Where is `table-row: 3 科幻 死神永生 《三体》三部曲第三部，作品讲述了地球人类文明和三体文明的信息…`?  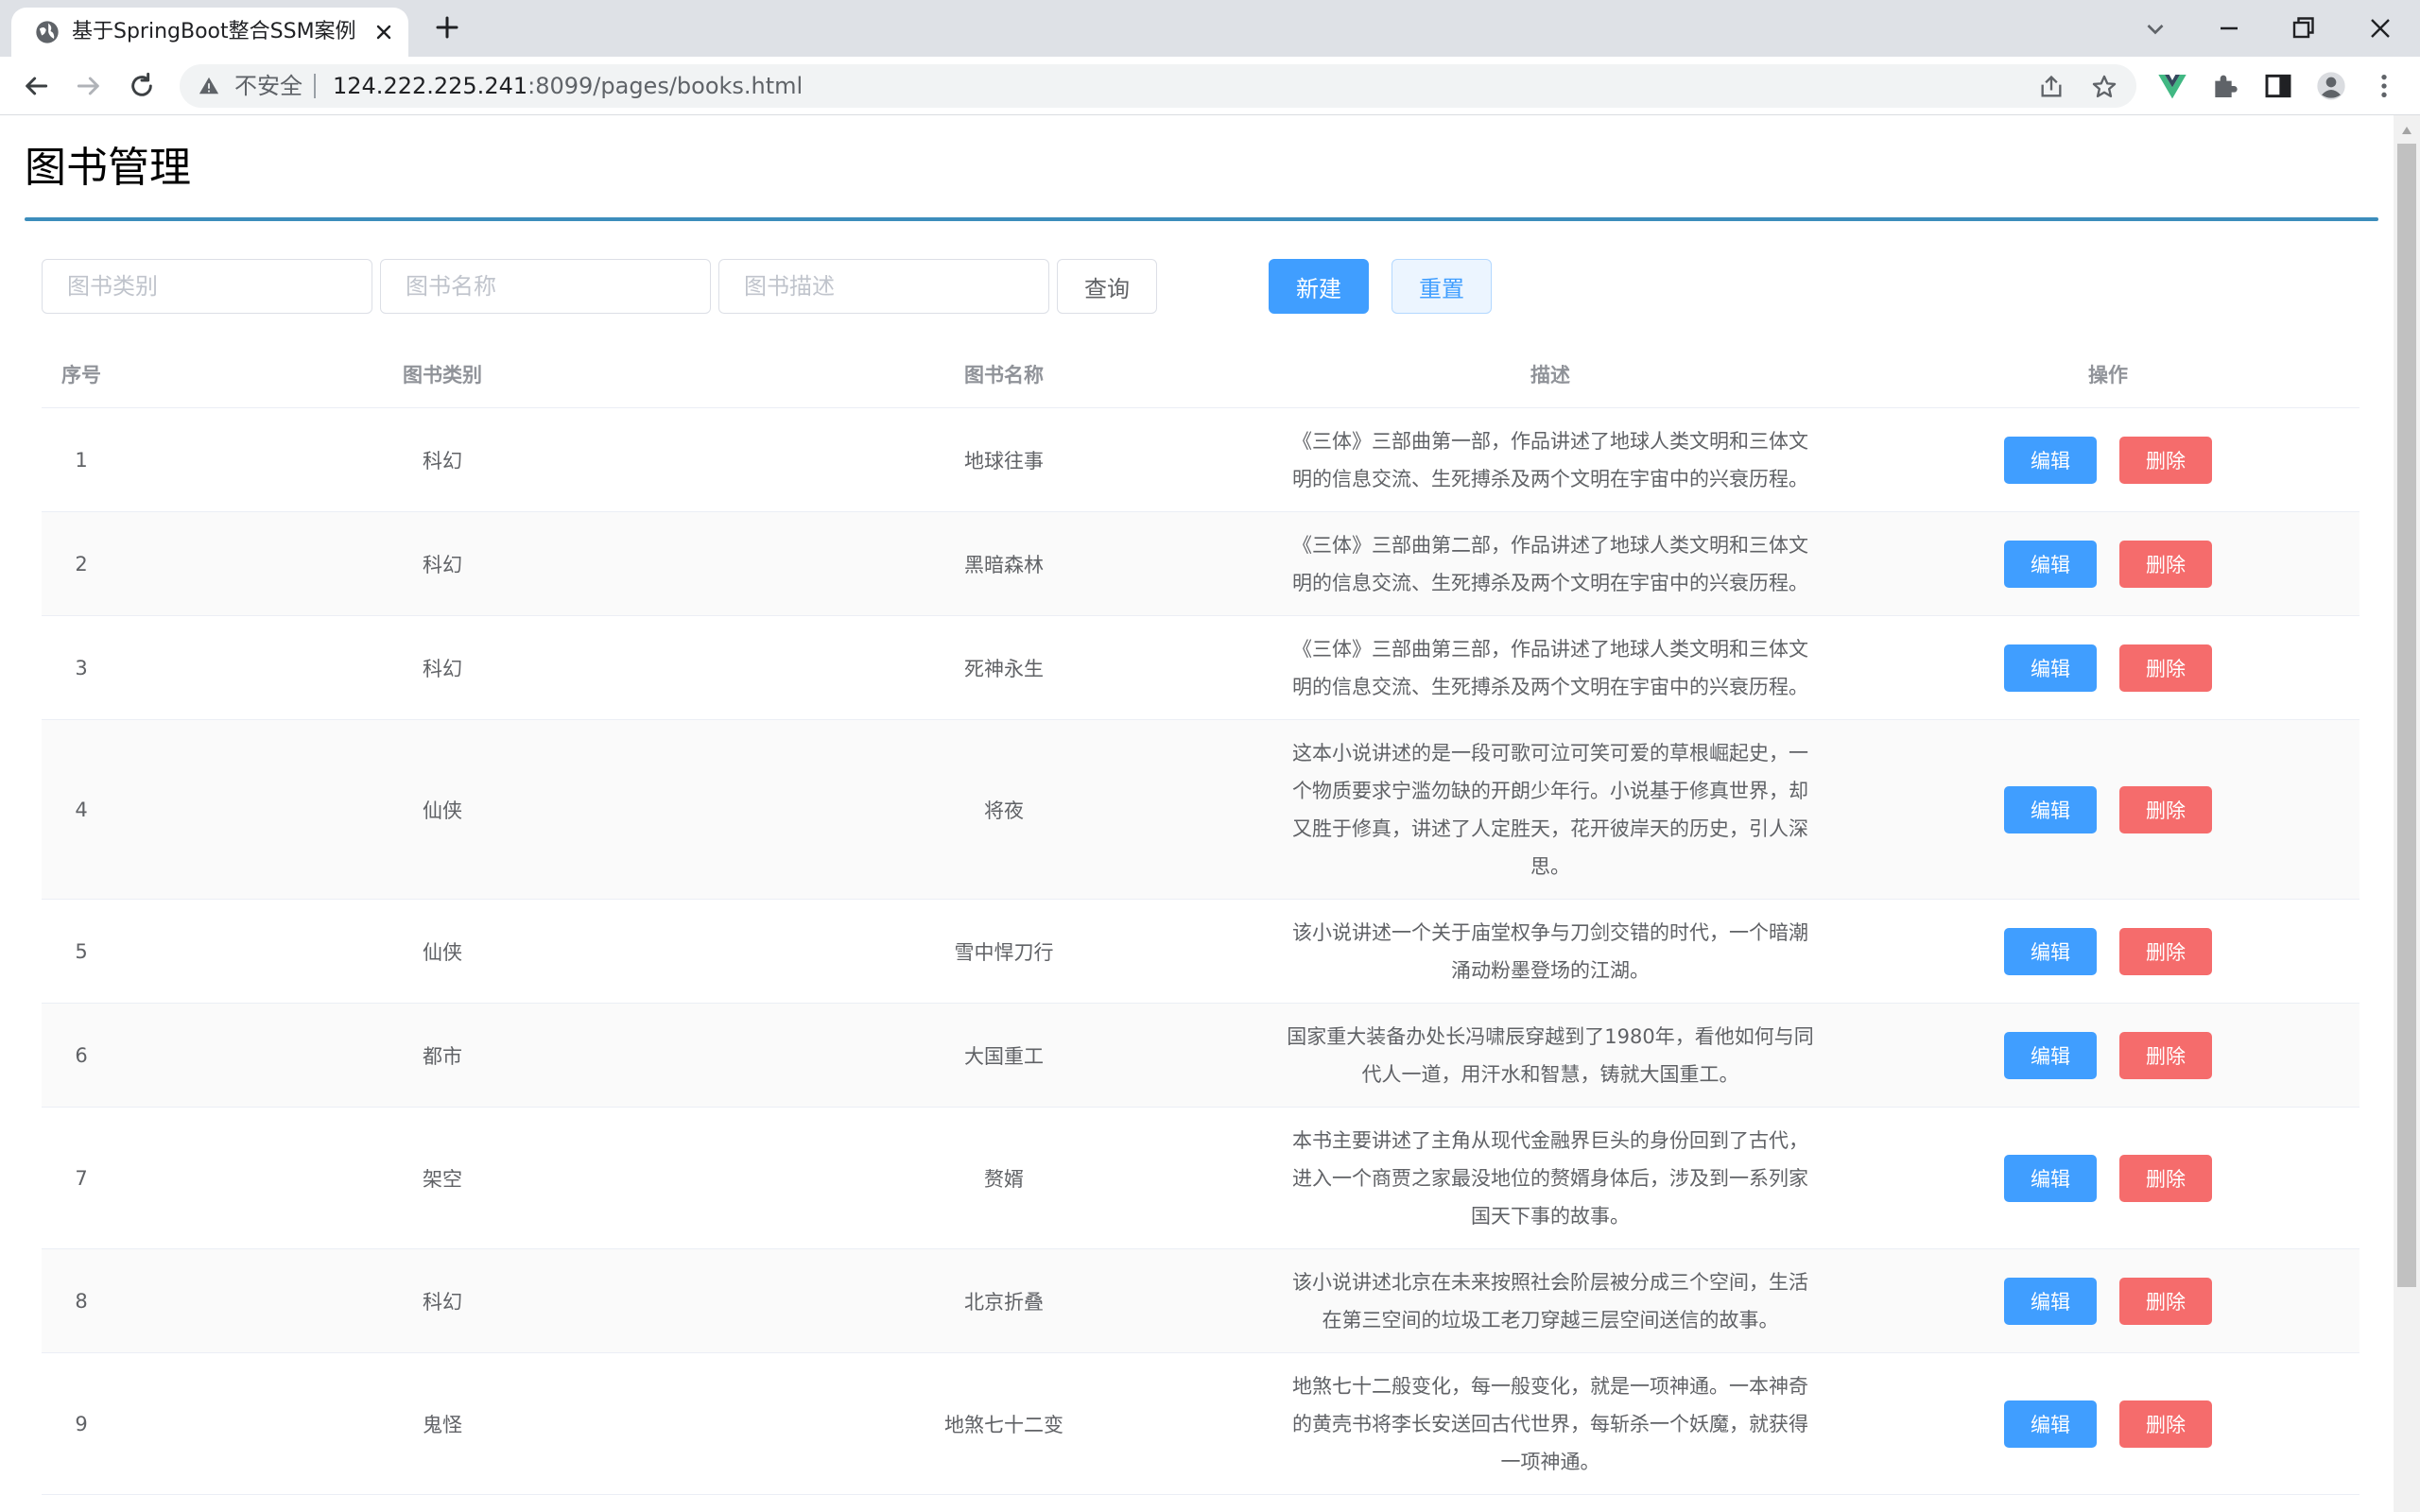
table-row: 3 科幻 死神永生 《三体》三部曲第三部，作品讲述了地球人类文明和三体文明的信息… is located at coordinates (1201, 668).